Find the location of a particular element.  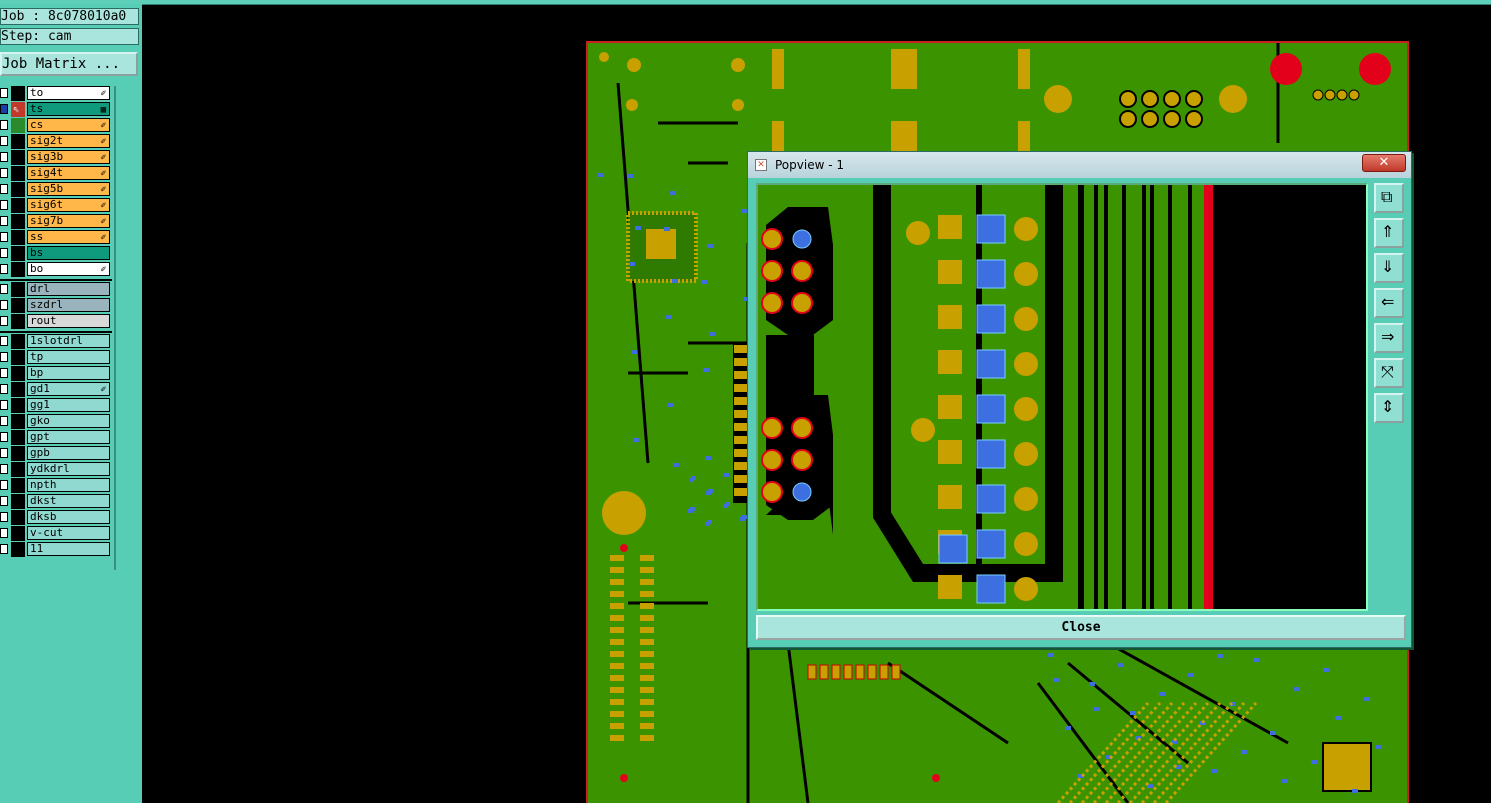

layer-name: sig5b ✐ is located at coordinates (68, 189).